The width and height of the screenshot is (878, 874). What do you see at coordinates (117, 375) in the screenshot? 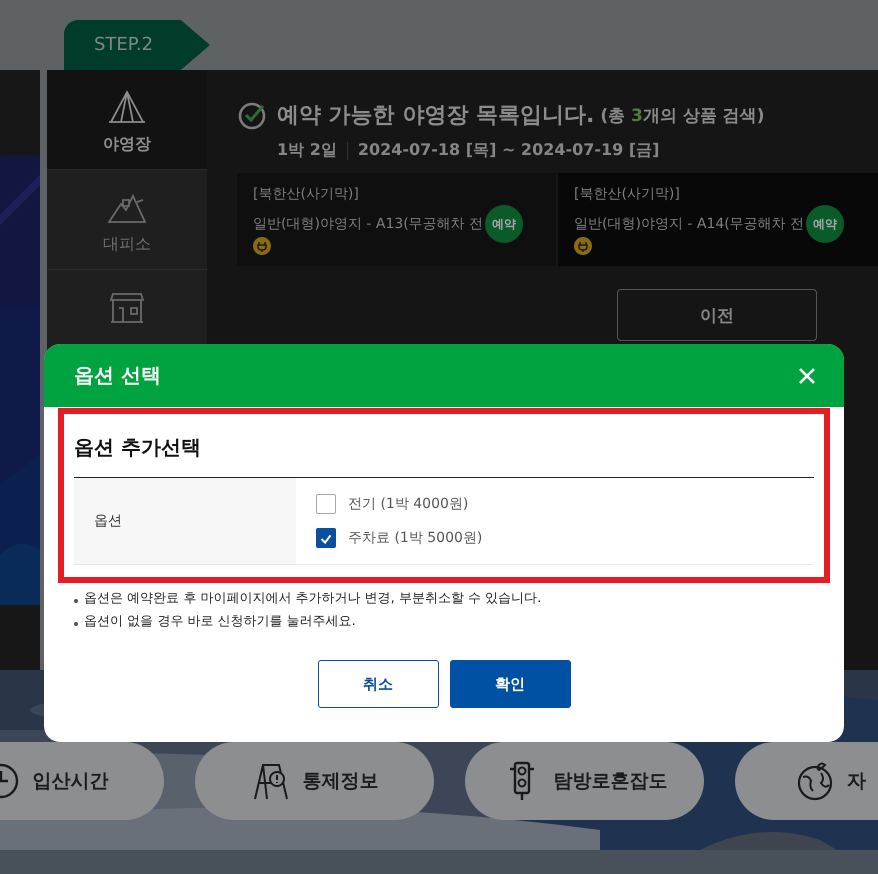
I see `dialog-title: 옵션 선택` at bounding box center [117, 375].